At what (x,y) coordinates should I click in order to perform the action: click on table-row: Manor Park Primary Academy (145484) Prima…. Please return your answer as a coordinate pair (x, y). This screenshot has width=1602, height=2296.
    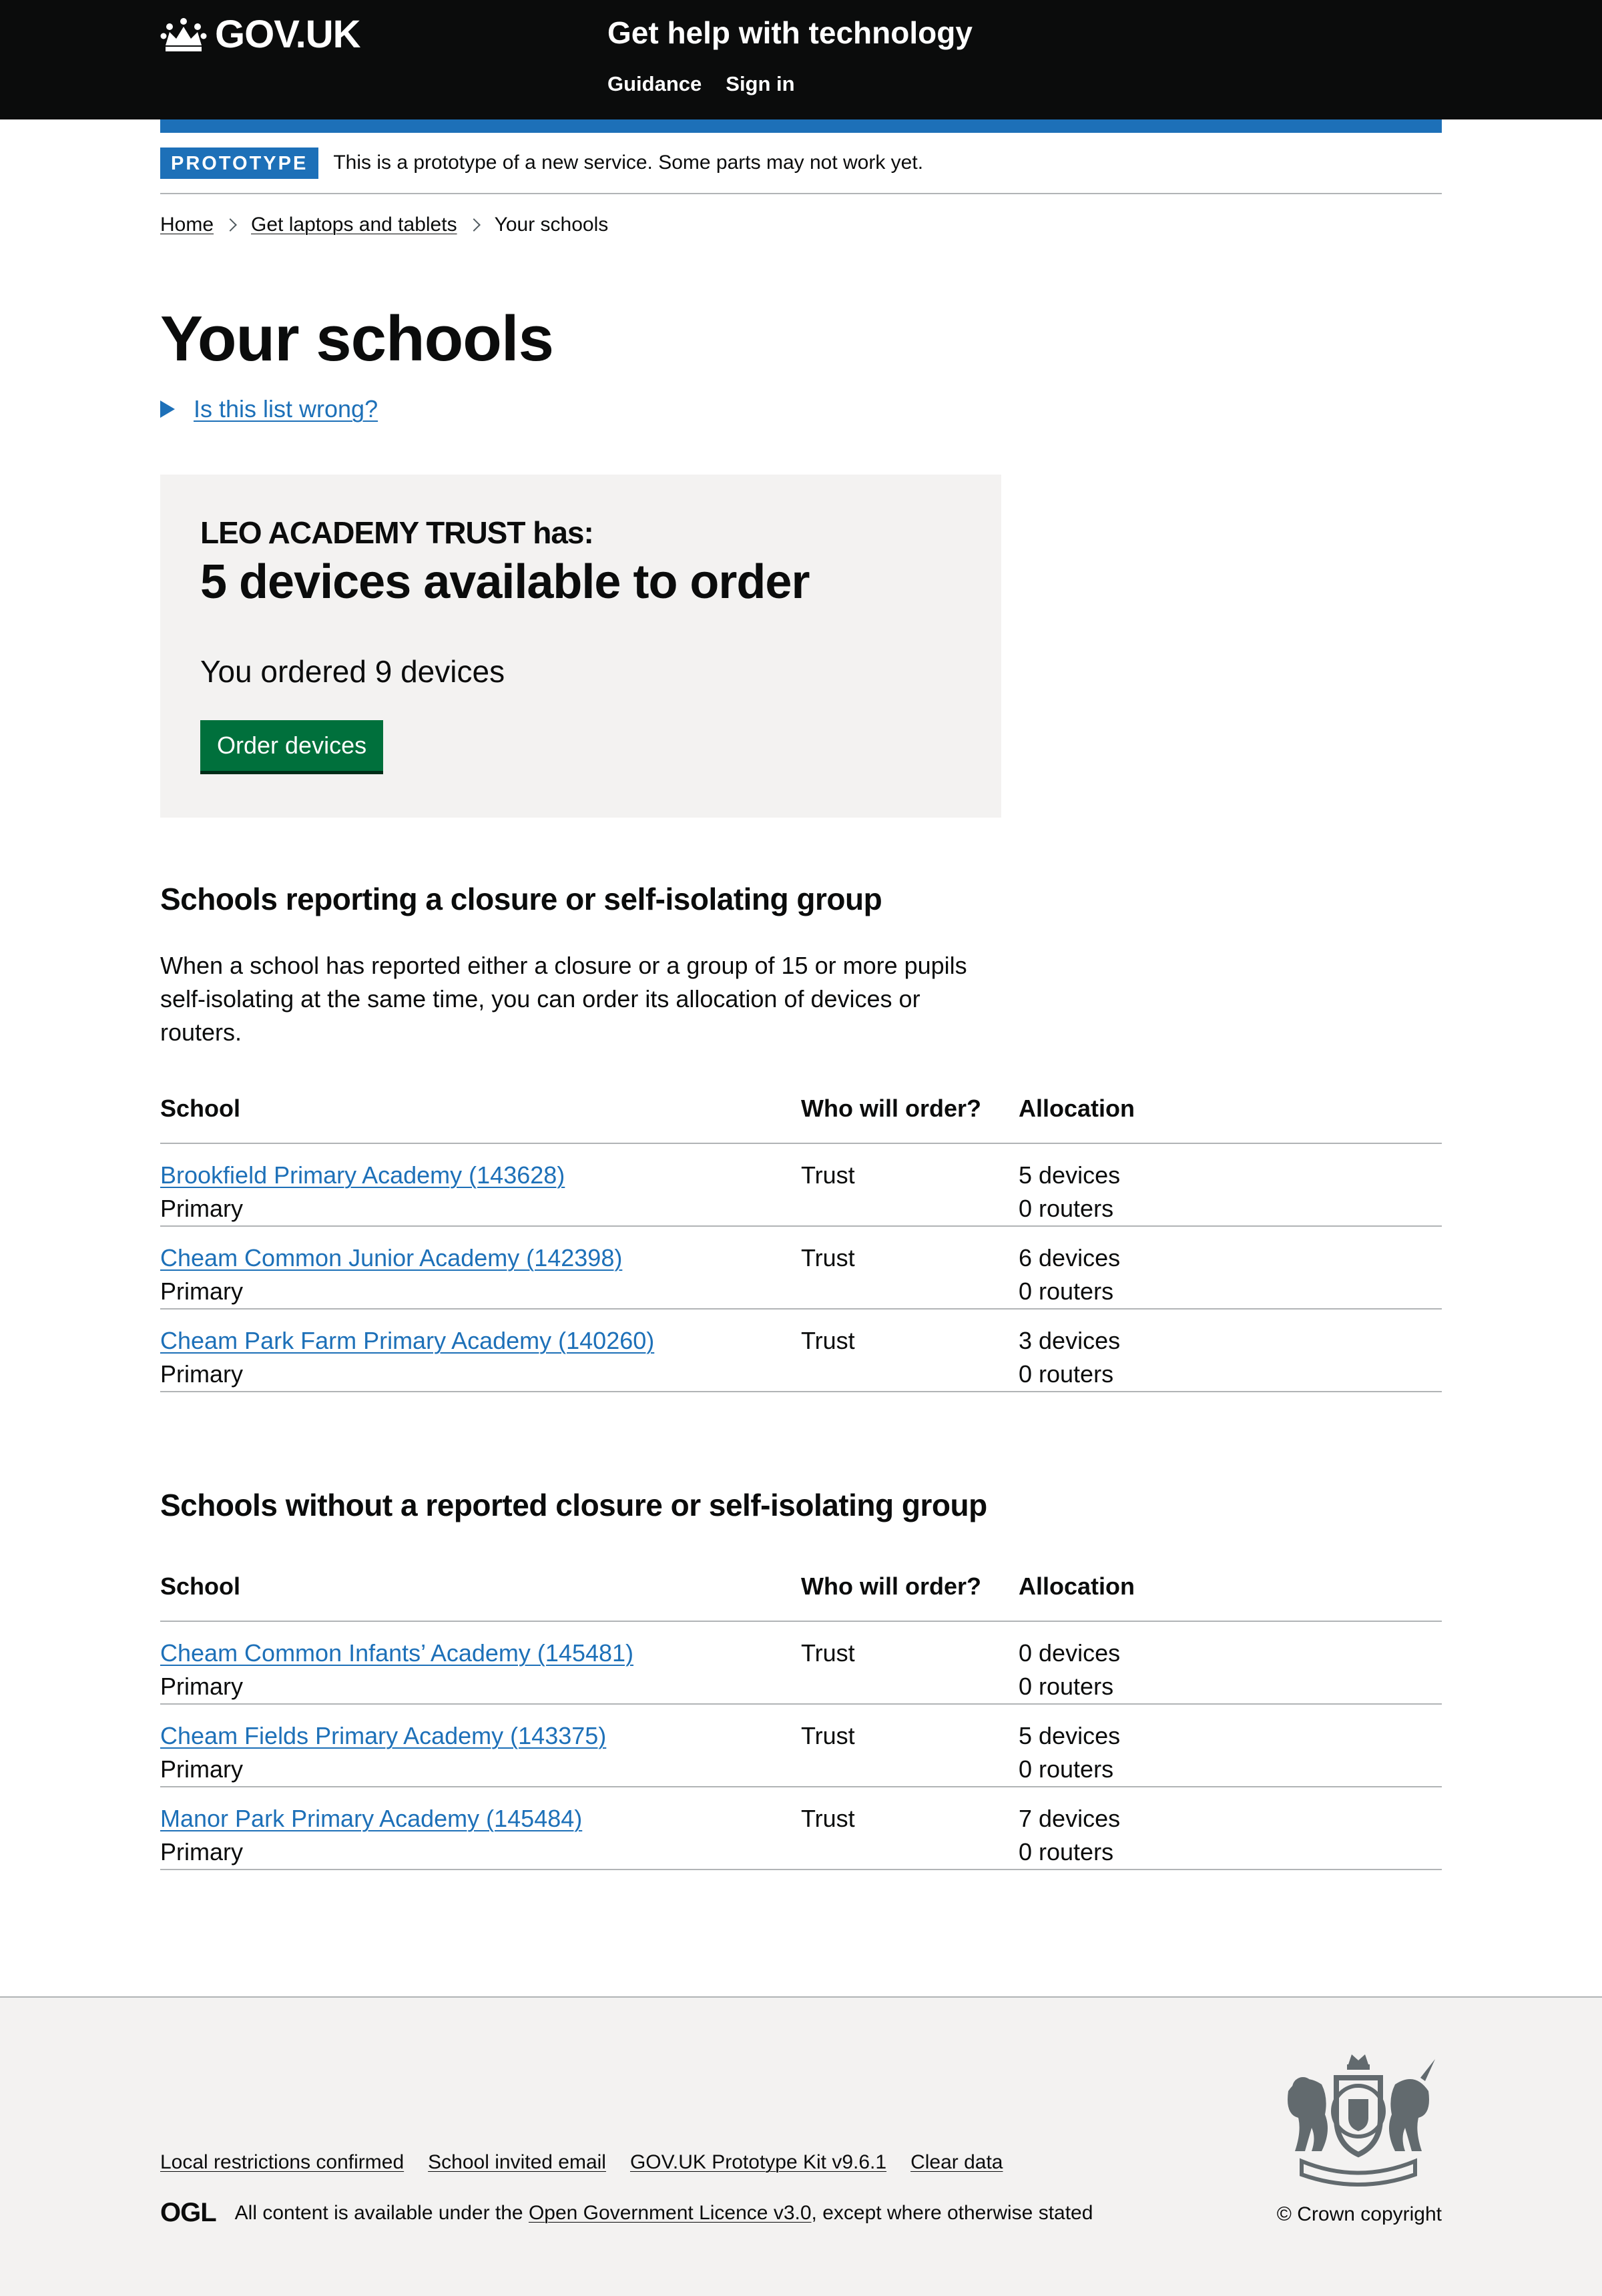
    Looking at the image, I should click on (801, 1828).